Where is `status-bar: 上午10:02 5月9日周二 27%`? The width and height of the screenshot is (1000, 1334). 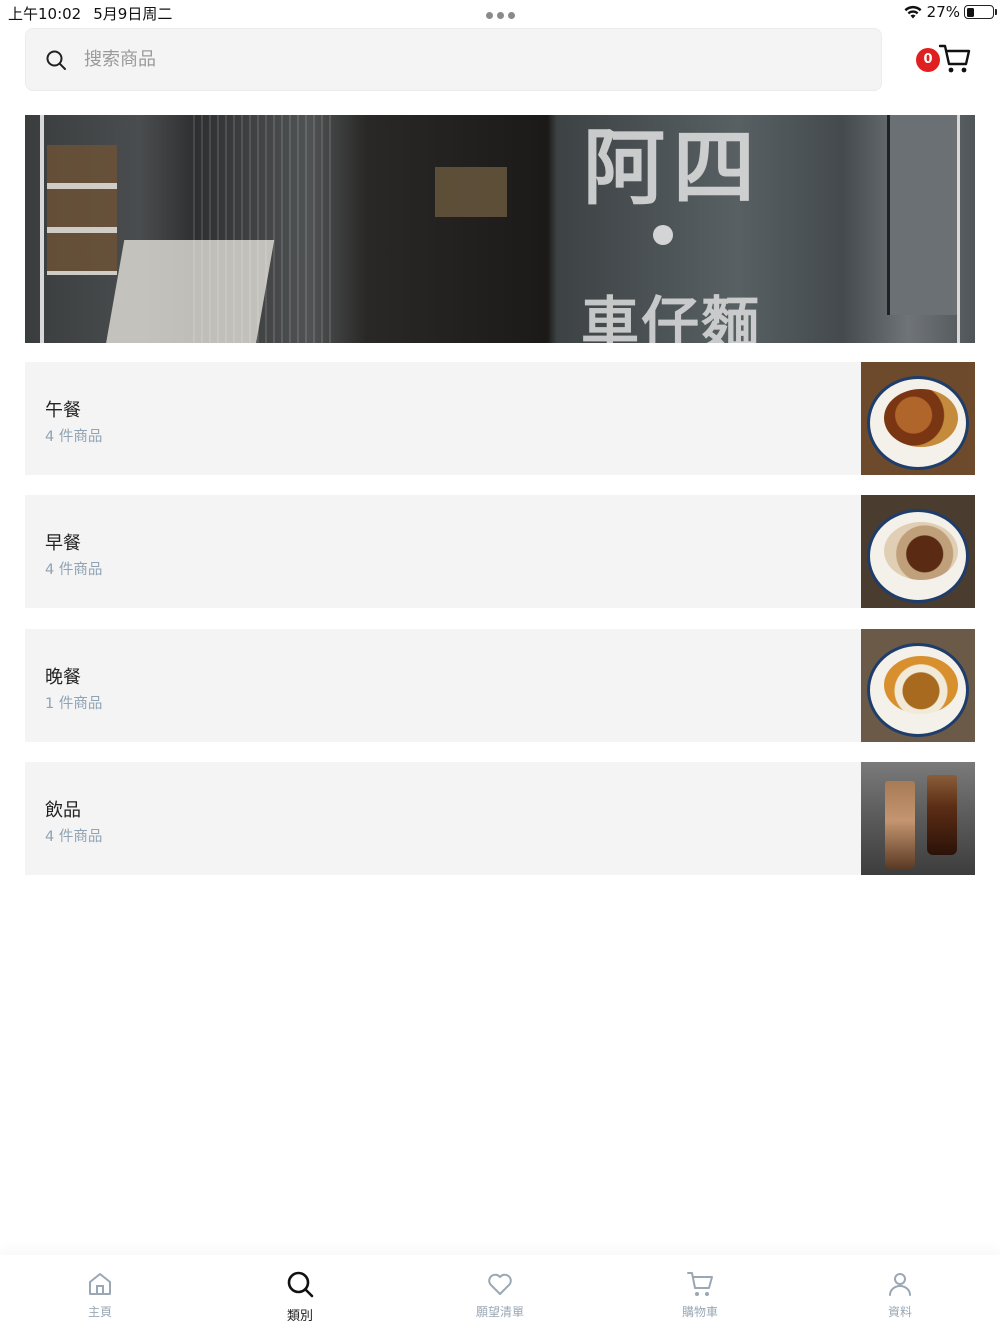 status-bar: 上午10:02 5月9日周二 27% is located at coordinates (500, 13).